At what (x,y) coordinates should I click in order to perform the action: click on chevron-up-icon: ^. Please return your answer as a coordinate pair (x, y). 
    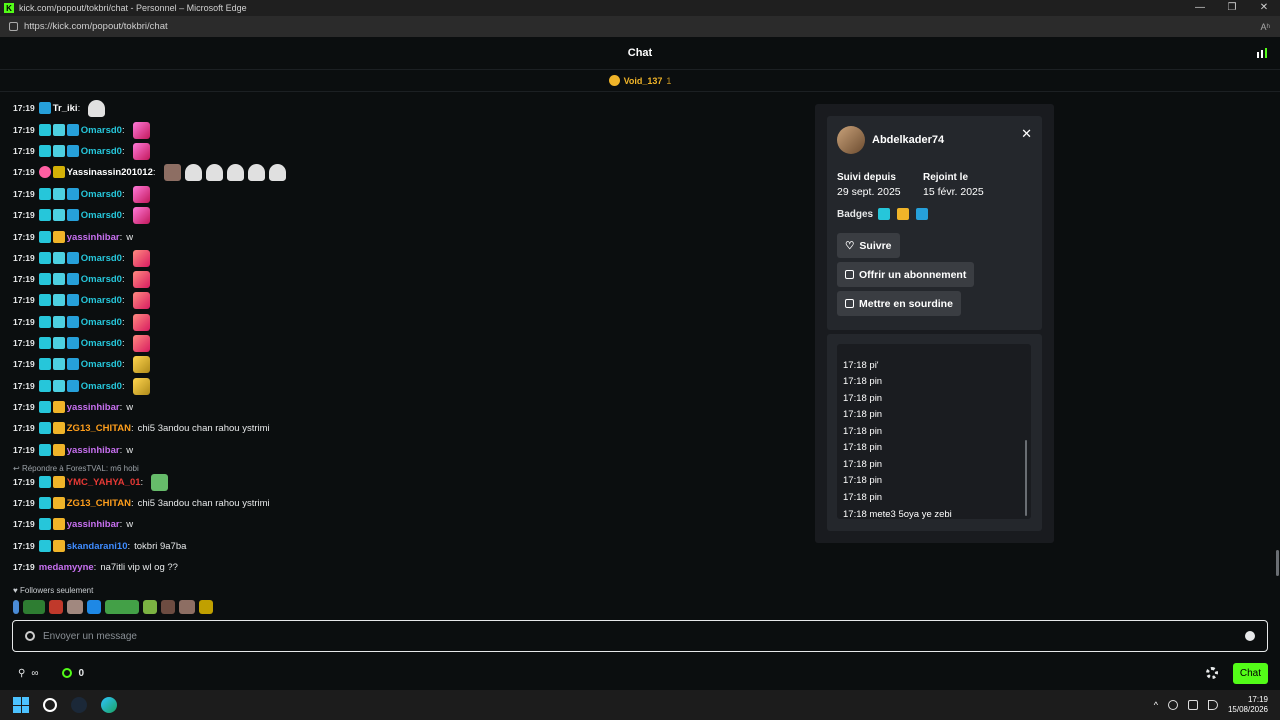
    Looking at the image, I should click on (1156, 705).